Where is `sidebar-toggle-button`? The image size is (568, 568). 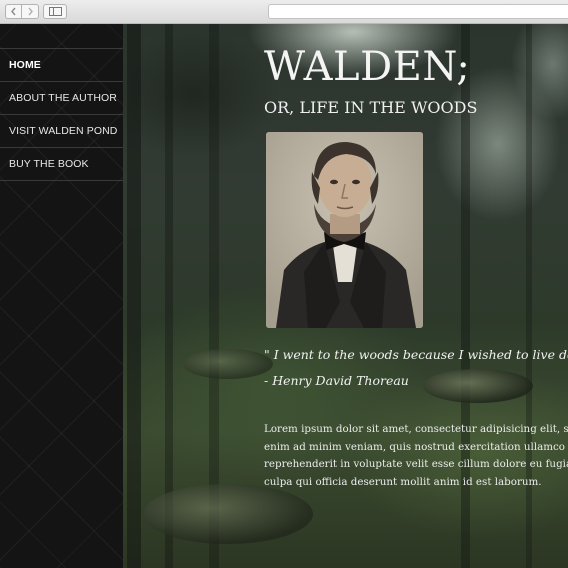 sidebar-toggle-button is located at coordinates (55, 11).